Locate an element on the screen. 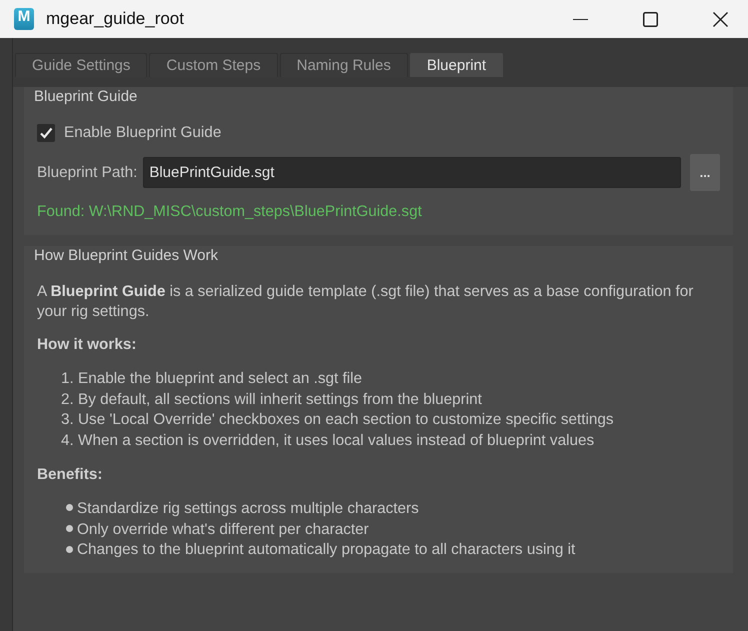 The width and height of the screenshot is (748, 631). close-icon is located at coordinates (720, 19).